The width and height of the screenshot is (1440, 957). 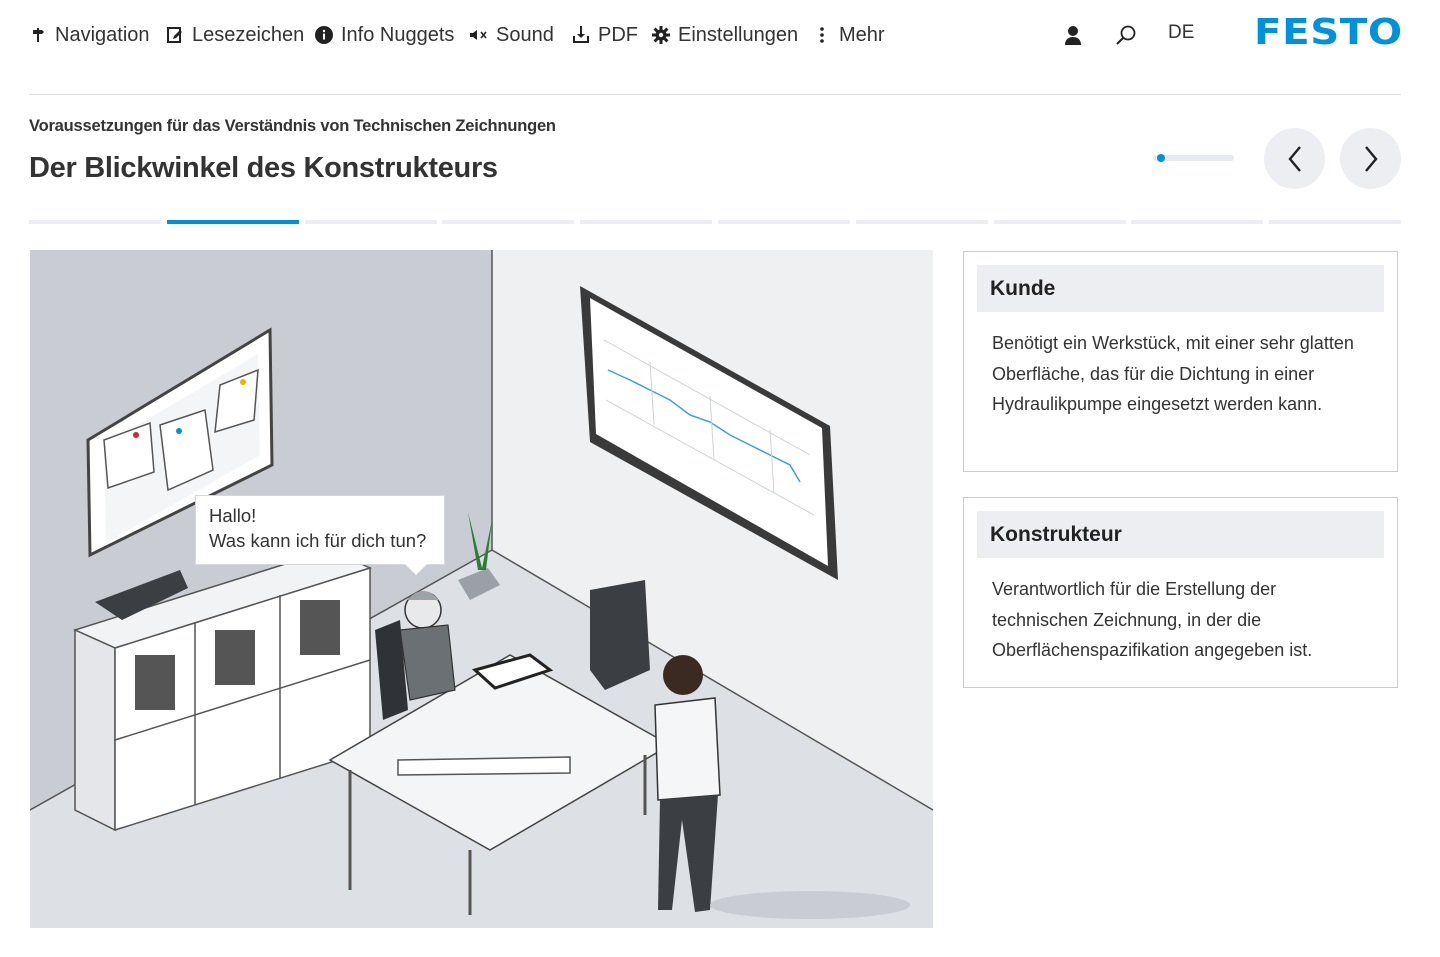 What do you see at coordinates (398, 34) in the screenshot?
I see `nav-info-nuggets-label: Info Nuggets` at bounding box center [398, 34].